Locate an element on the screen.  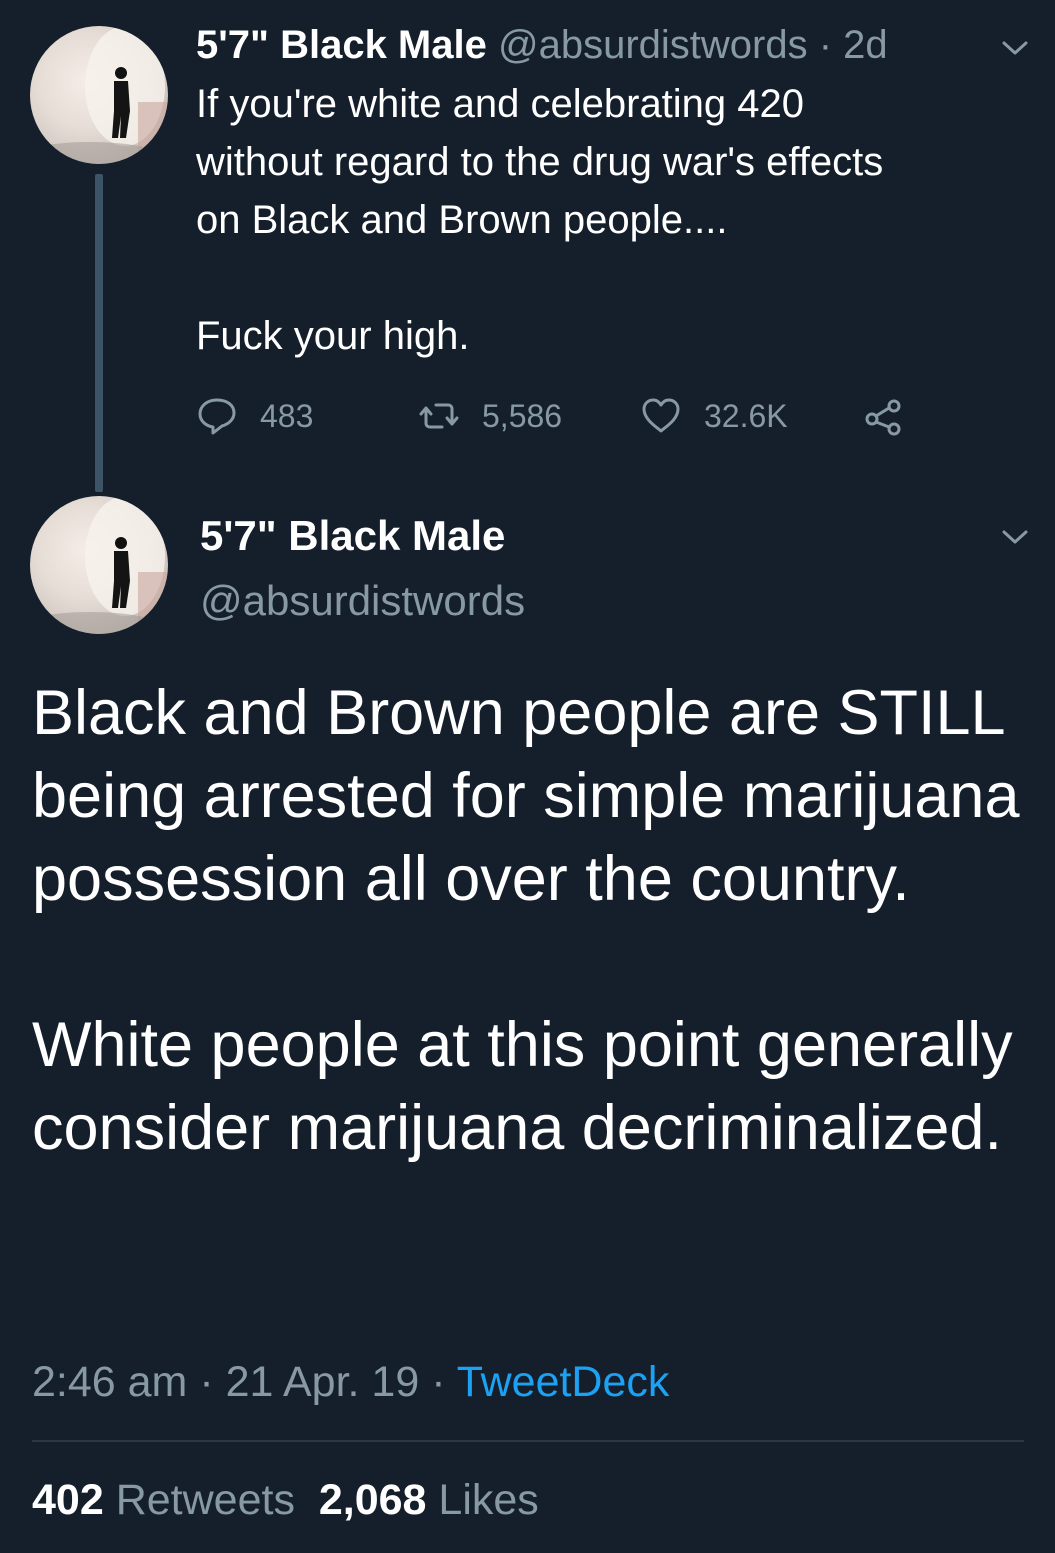
likes-stat: 2,068 Likes is located at coordinates (429, 1500).